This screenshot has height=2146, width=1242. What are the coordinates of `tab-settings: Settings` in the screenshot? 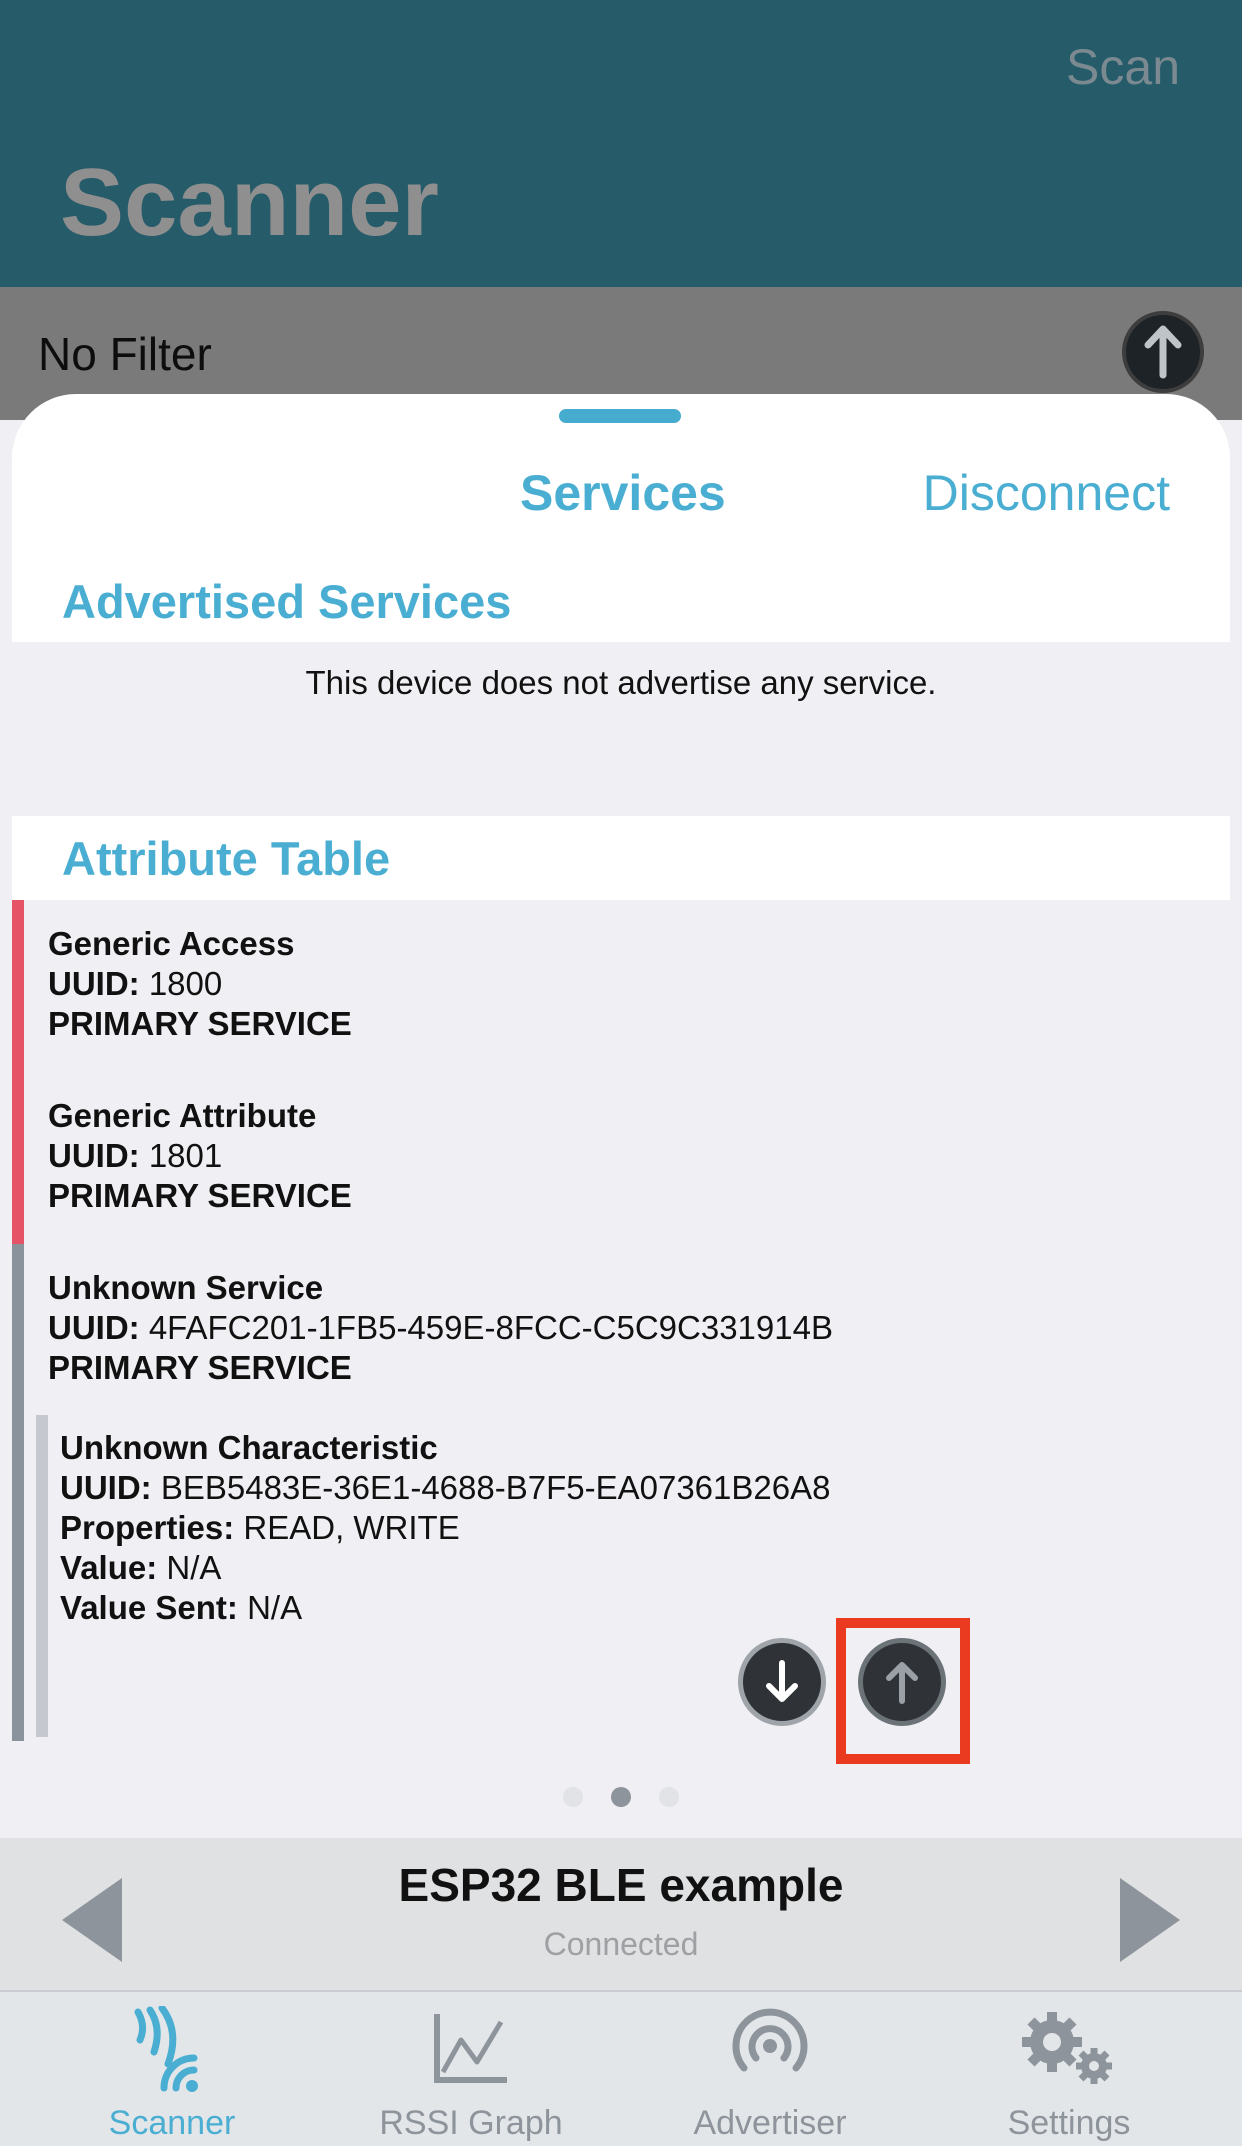 It's located at (1069, 2069).